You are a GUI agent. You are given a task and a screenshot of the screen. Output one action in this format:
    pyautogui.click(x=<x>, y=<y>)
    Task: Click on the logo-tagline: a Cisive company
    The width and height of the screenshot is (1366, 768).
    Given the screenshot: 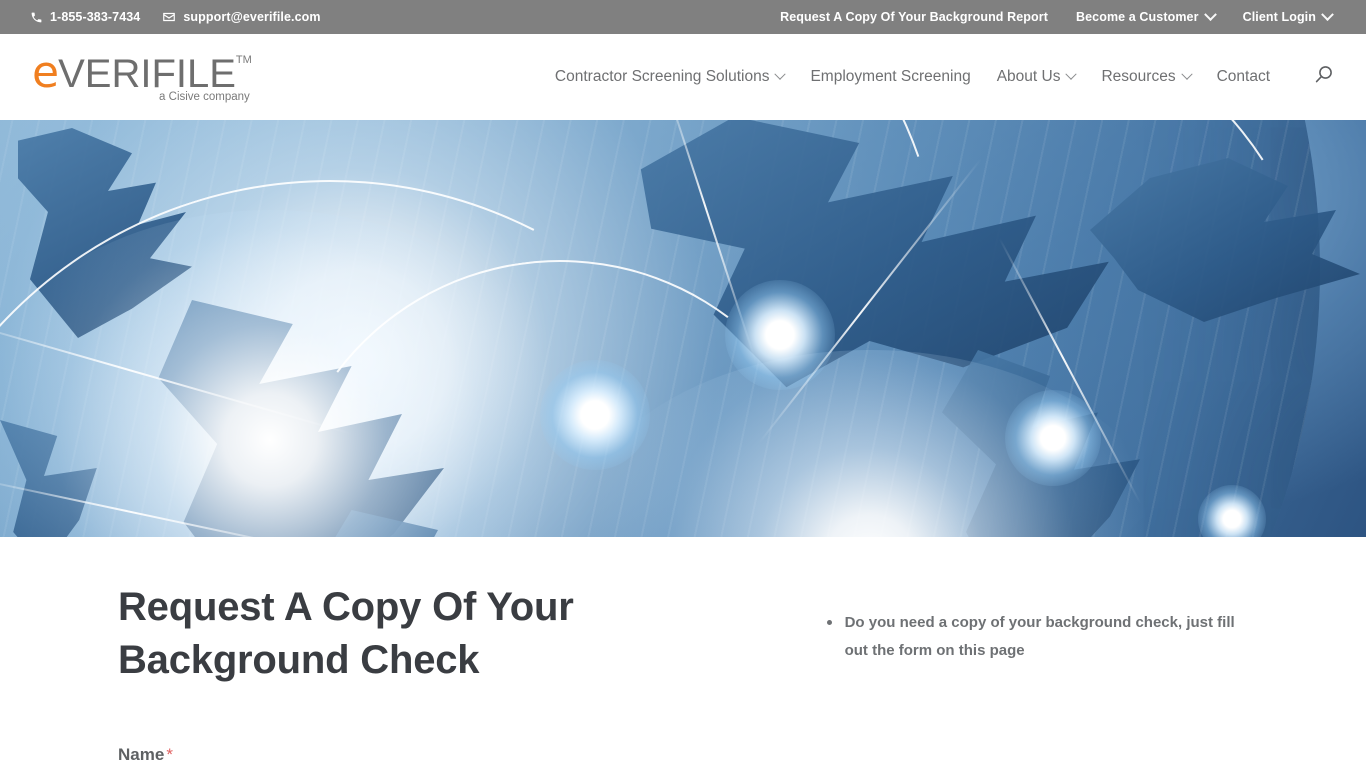 What is the action you would take?
    pyautogui.click(x=204, y=97)
    